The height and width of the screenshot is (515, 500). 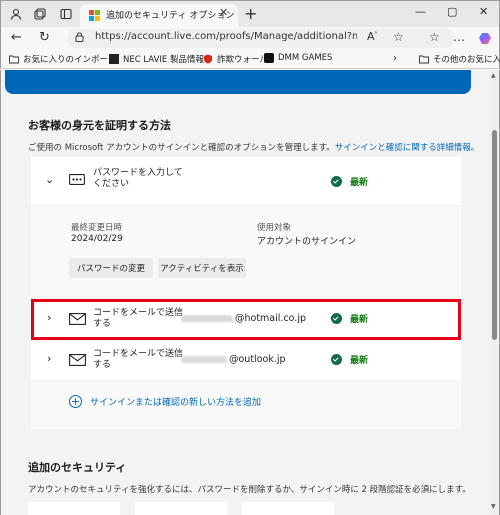 I want to click on bookmark-nec: NEC LAVIE 製品情報, so click(x=156, y=59).